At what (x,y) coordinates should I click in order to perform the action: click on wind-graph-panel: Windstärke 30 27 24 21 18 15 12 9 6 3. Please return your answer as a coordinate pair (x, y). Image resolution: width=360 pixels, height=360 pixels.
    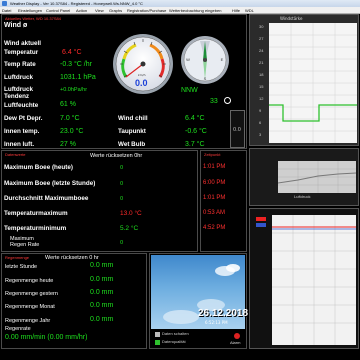
    Looking at the image, I should click on (304, 80).